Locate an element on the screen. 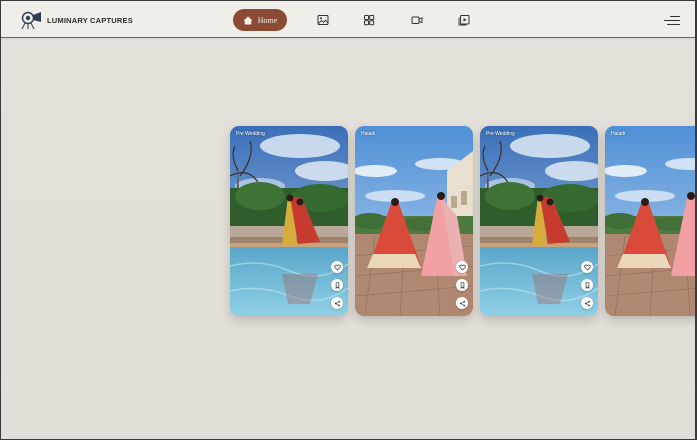 The height and width of the screenshot is (440, 697). play-gallery-icon is located at coordinates (464, 20).